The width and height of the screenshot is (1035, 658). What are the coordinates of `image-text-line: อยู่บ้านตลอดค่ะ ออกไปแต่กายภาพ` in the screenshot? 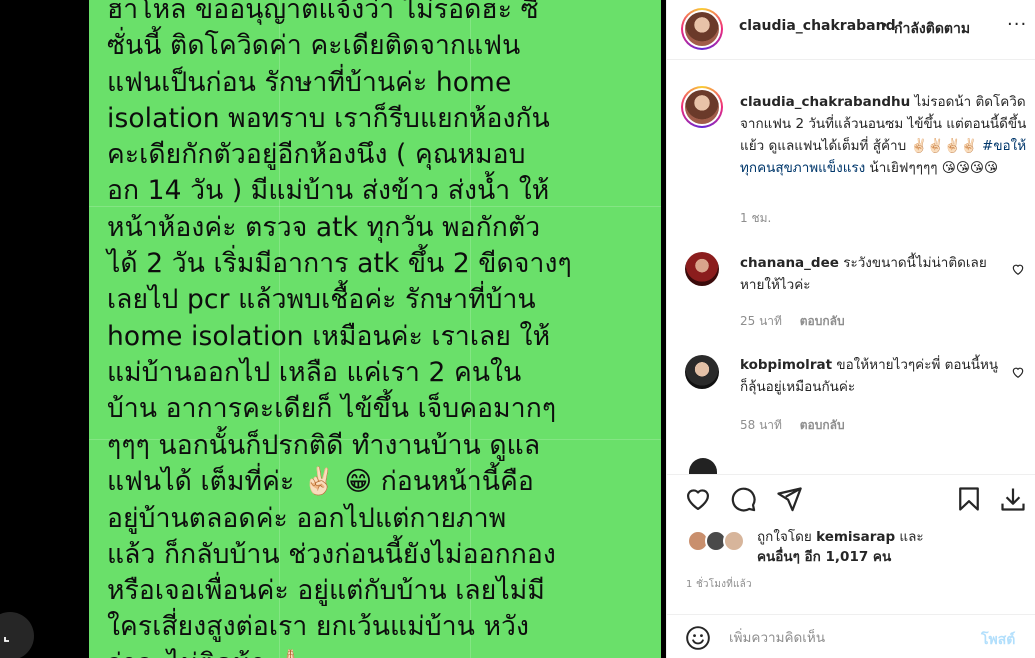 It's located at (307, 518).